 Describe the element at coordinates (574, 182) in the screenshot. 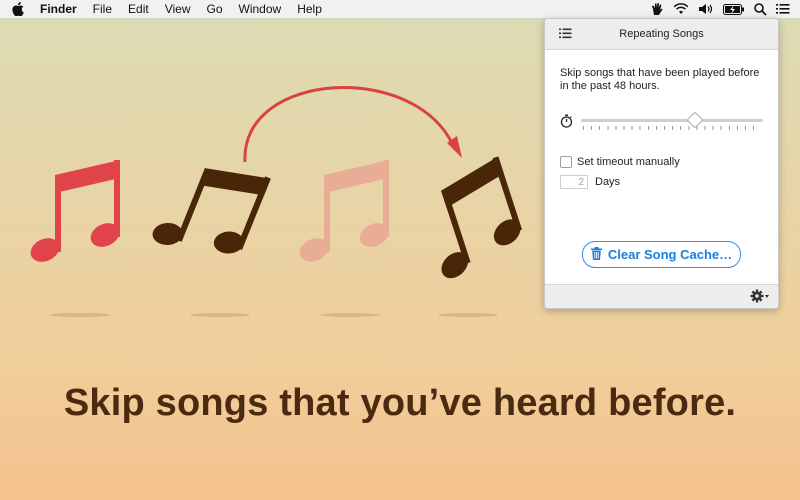

I see `days-input: 2` at that location.